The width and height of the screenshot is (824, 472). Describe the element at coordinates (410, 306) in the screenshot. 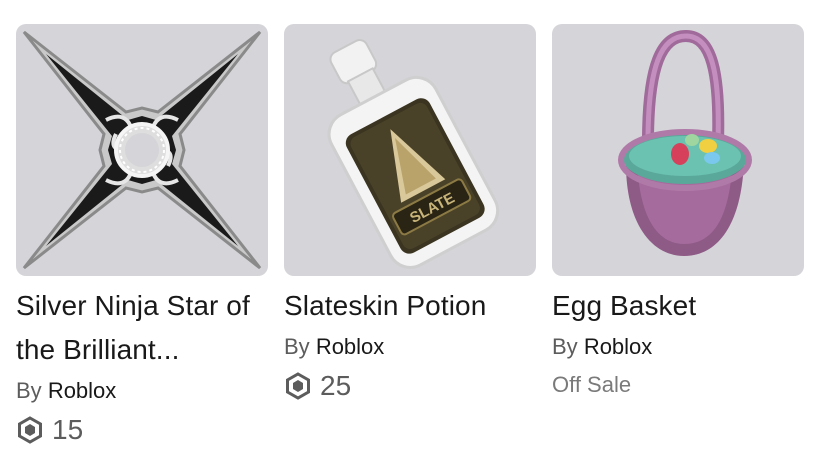

I see `item-name: Slateskin Potion` at that location.